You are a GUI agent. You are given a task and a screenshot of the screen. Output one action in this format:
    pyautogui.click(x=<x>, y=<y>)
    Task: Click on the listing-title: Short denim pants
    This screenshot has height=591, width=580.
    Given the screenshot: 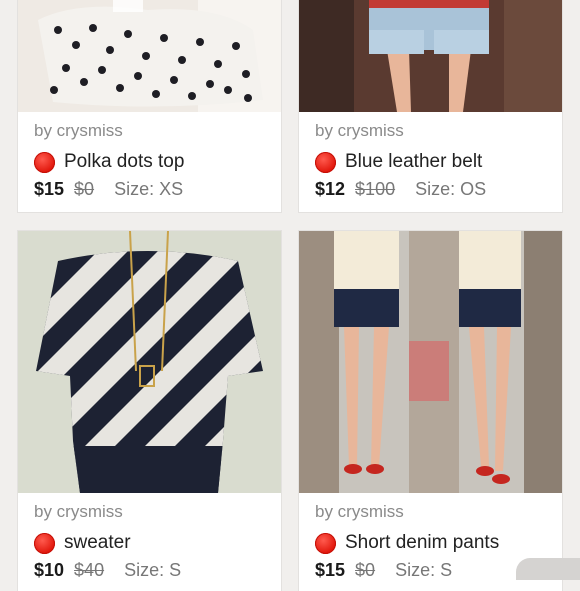 What is the action you would take?
    pyautogui.click(x=422, y=543)
    